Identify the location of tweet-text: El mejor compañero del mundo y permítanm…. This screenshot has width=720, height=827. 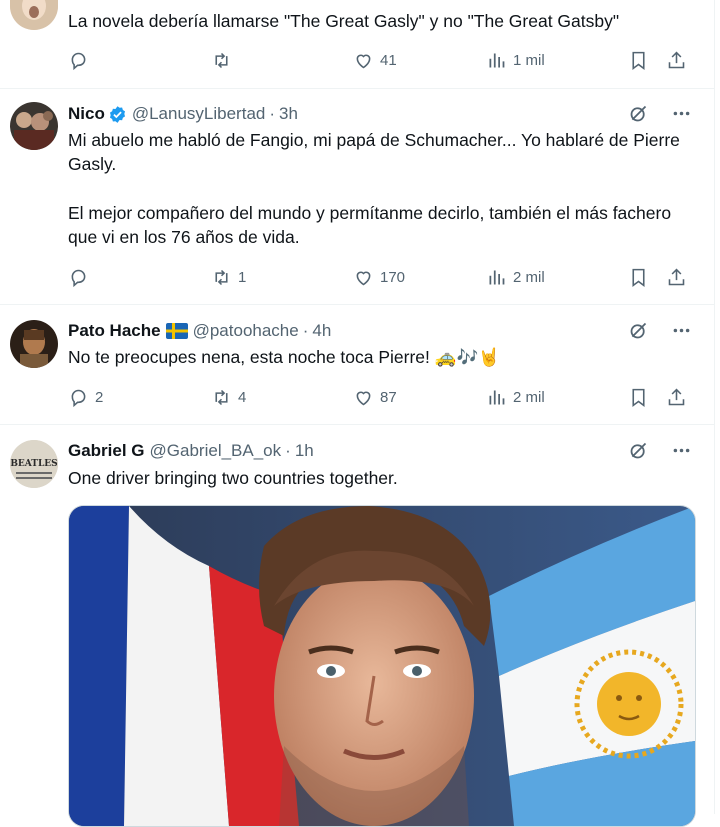
(370, 225).